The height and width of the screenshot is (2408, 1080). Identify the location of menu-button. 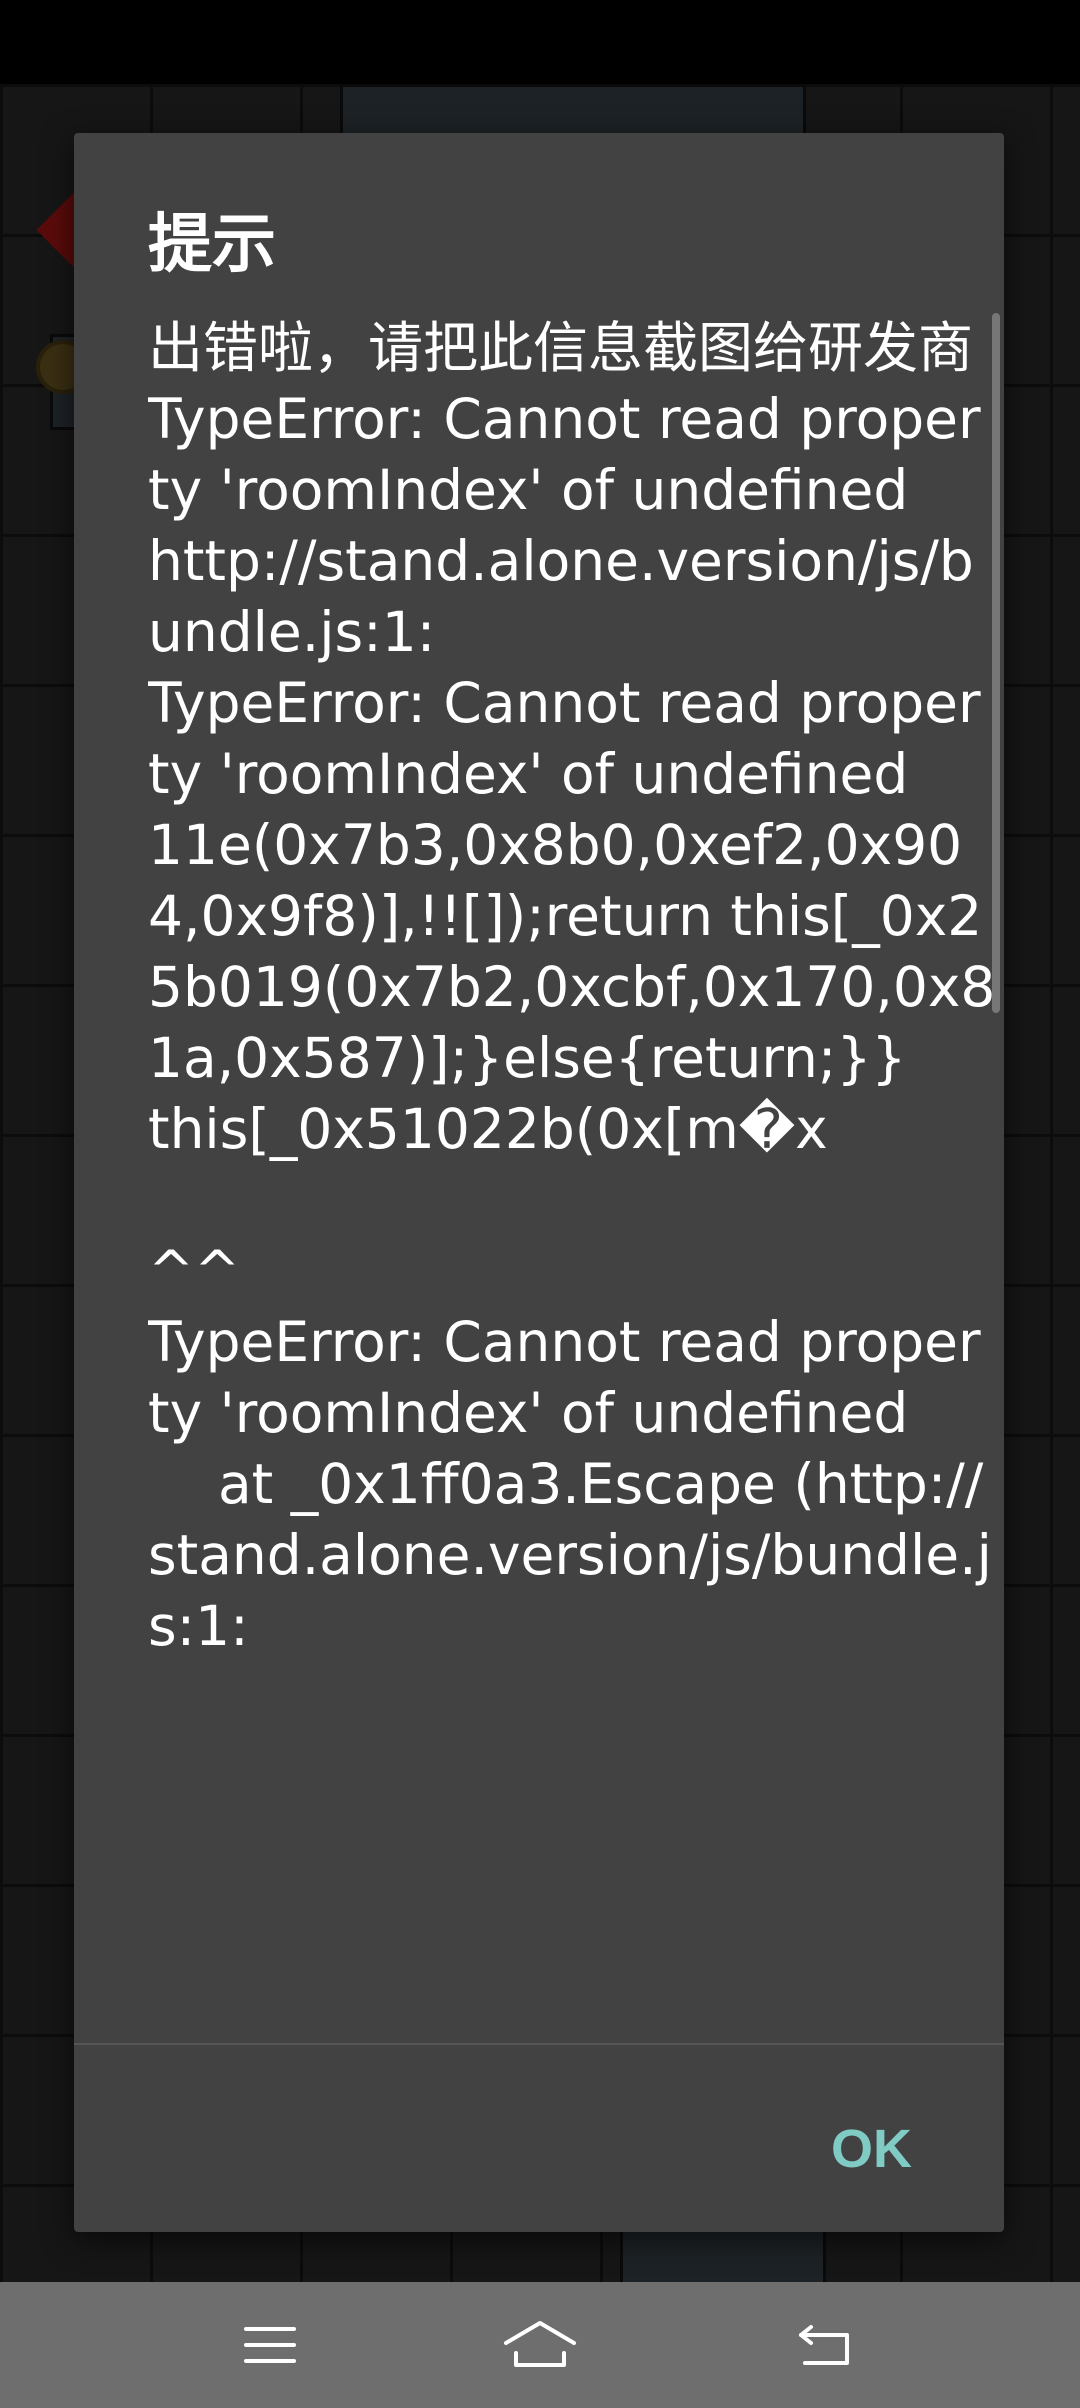
(270, 2345).